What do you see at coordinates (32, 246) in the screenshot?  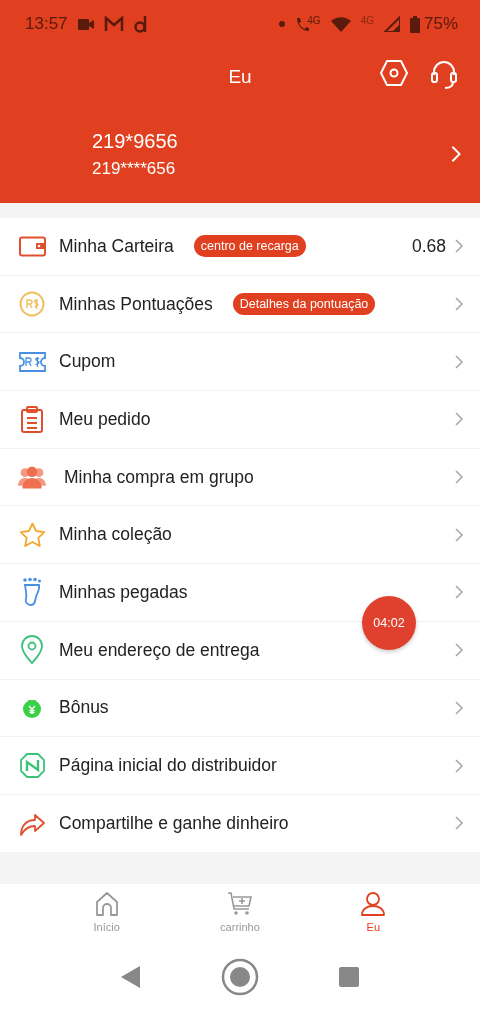 I see `wallet-icon` at bounding box center [32, 246].